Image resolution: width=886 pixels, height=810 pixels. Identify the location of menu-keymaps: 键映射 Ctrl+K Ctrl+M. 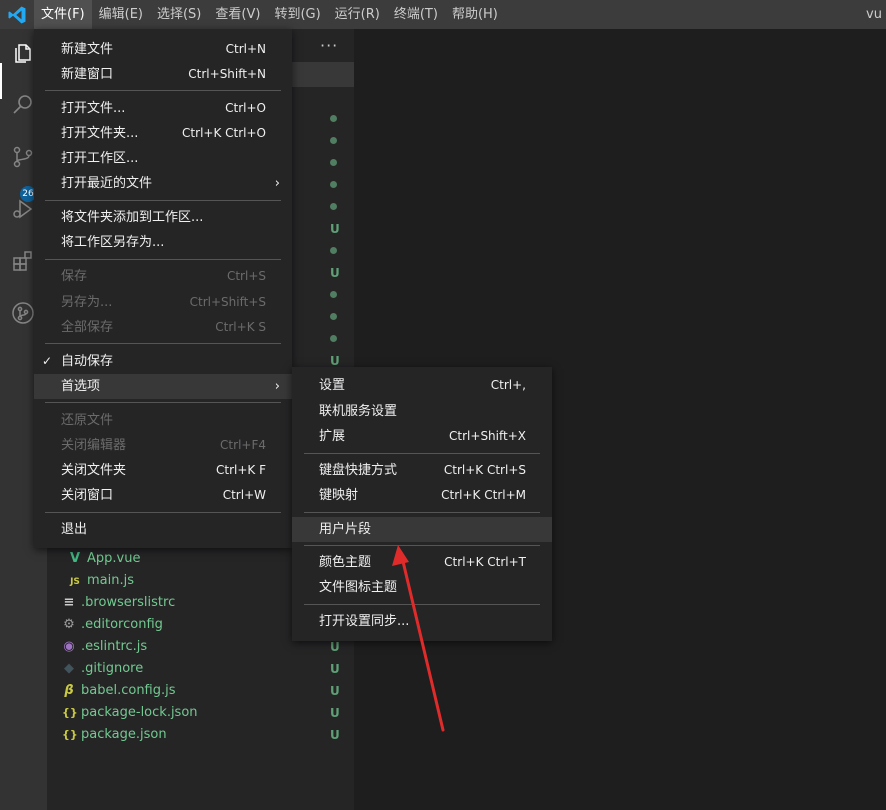
(422, 495).